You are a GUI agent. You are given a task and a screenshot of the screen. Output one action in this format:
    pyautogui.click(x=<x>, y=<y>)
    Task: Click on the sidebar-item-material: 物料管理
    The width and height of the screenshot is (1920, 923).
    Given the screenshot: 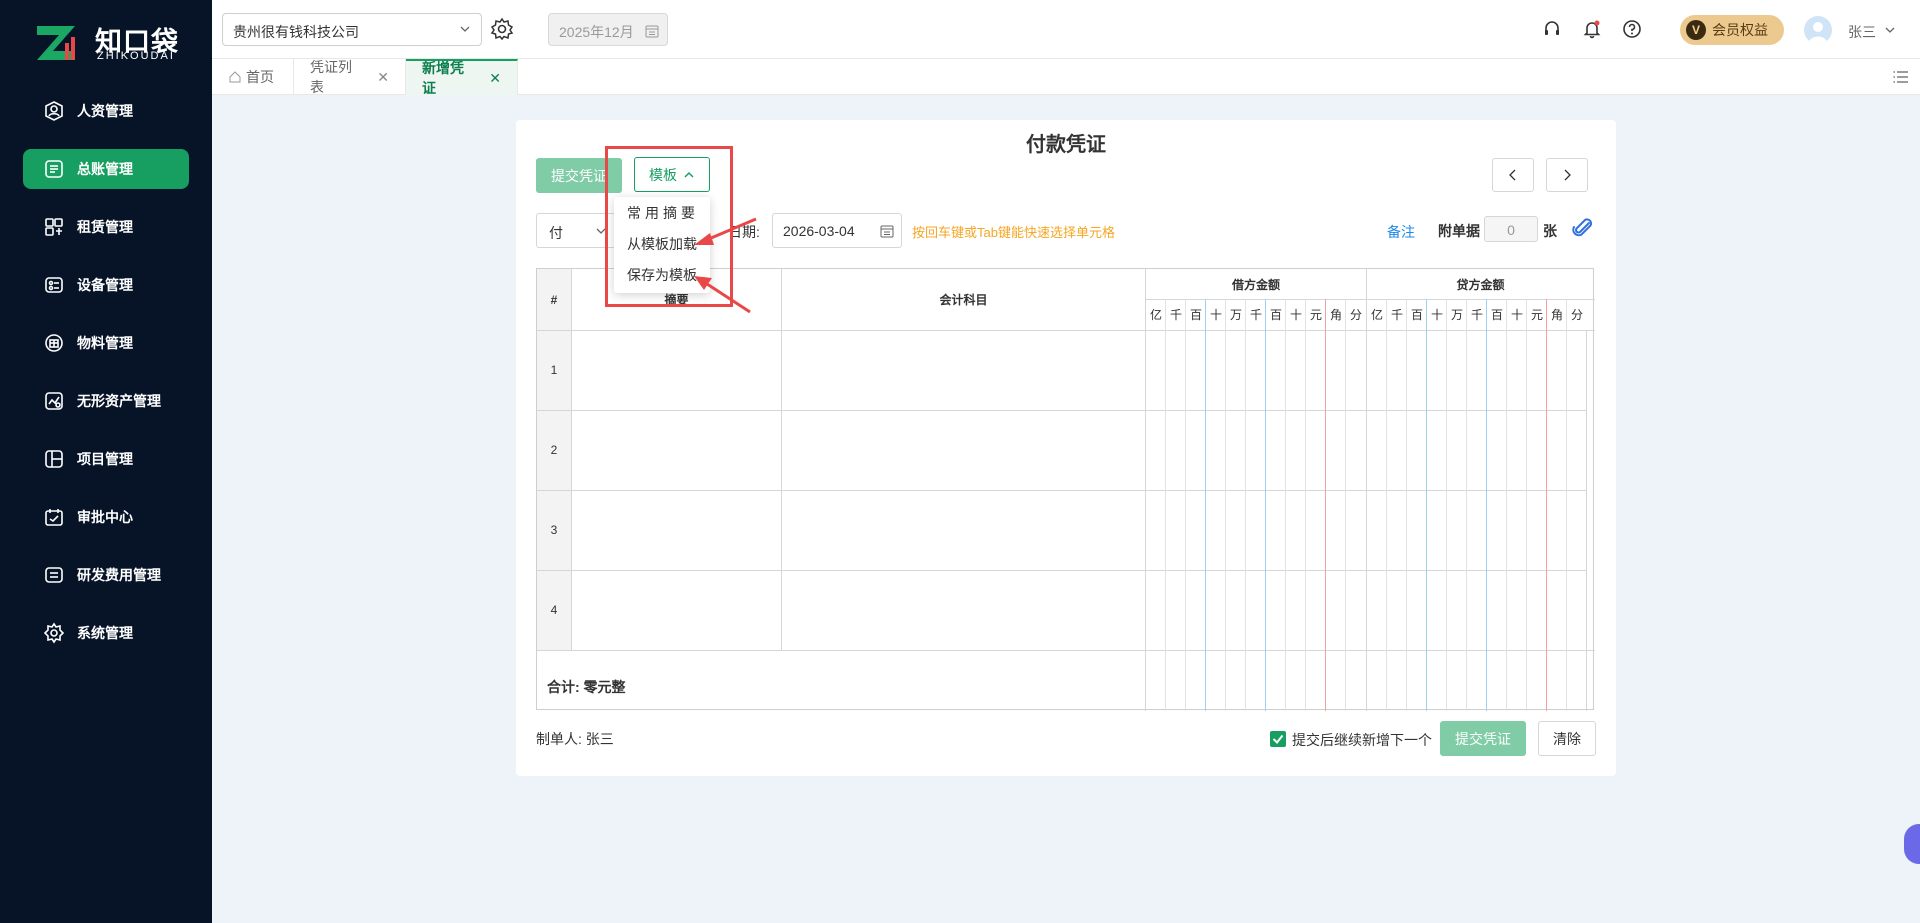 What is the action you would take?
    pyautogui.click(x=106, y=343)
    